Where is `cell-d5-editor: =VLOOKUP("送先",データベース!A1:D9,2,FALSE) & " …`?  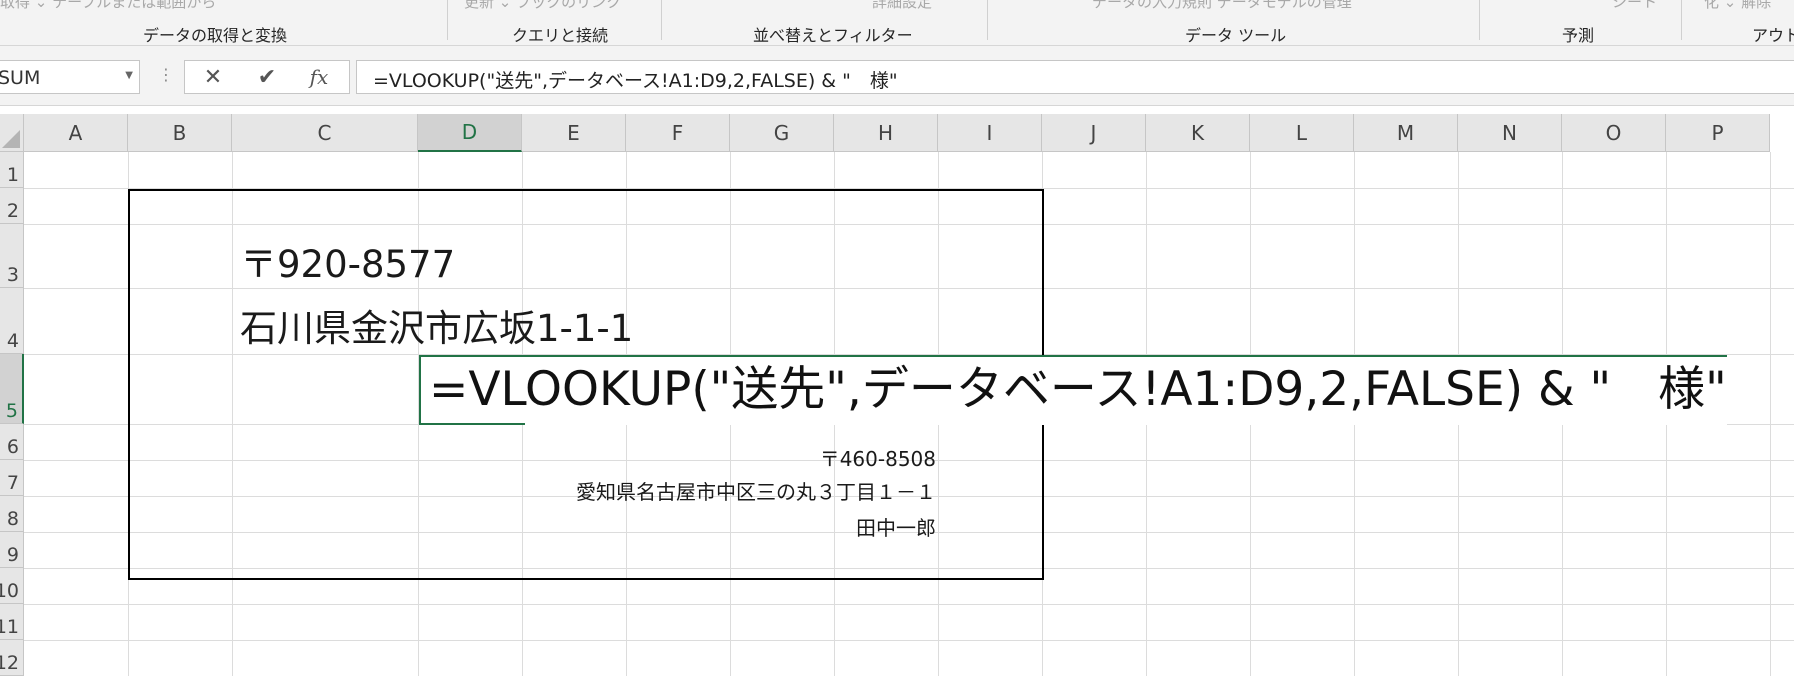 cell-d5-editor: =VLOOKUP("送先",データベース!A1:D9,2,FALSE) & " … is located at coordinates (1073, 390).